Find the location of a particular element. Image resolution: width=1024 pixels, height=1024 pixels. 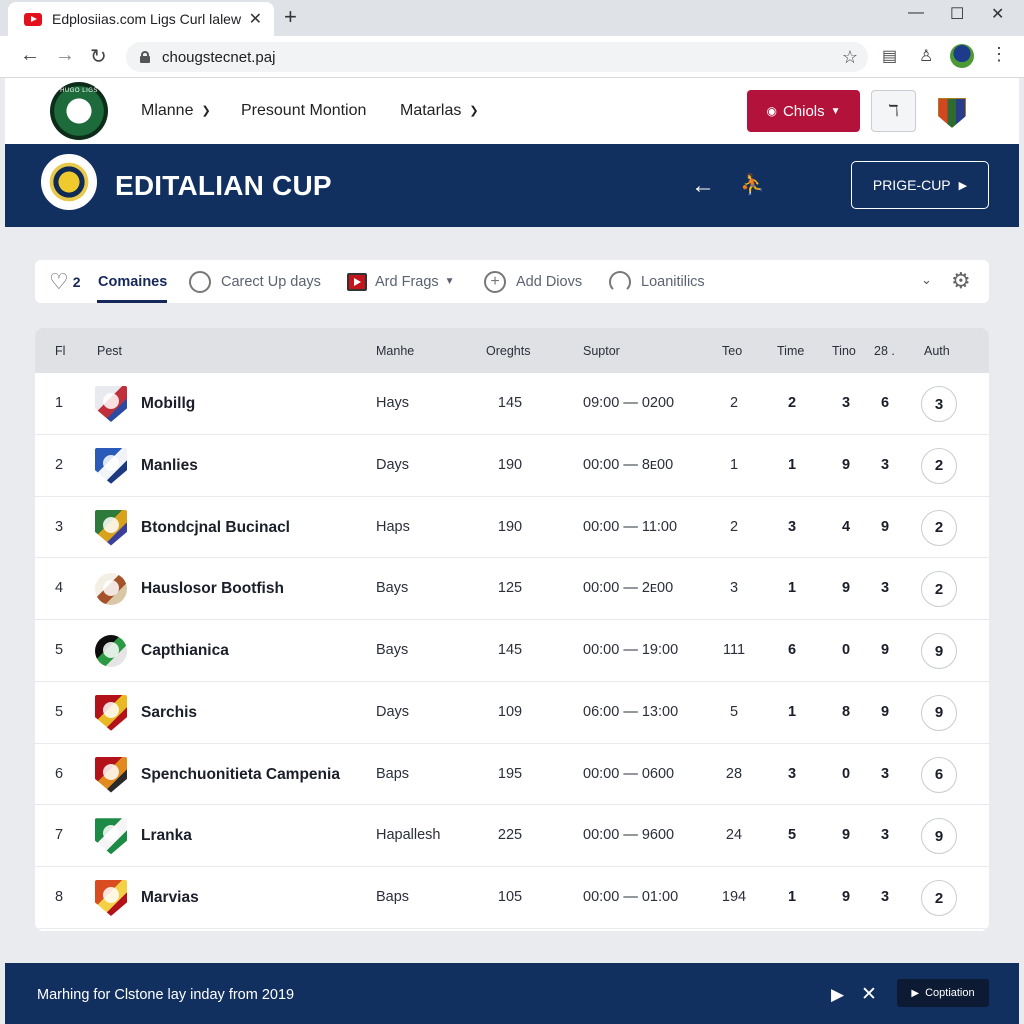

table-row: 1 Mobillg Hays 145 09:00 — 0200 2 2 3 6 3 is located at coordinates (512, 404).